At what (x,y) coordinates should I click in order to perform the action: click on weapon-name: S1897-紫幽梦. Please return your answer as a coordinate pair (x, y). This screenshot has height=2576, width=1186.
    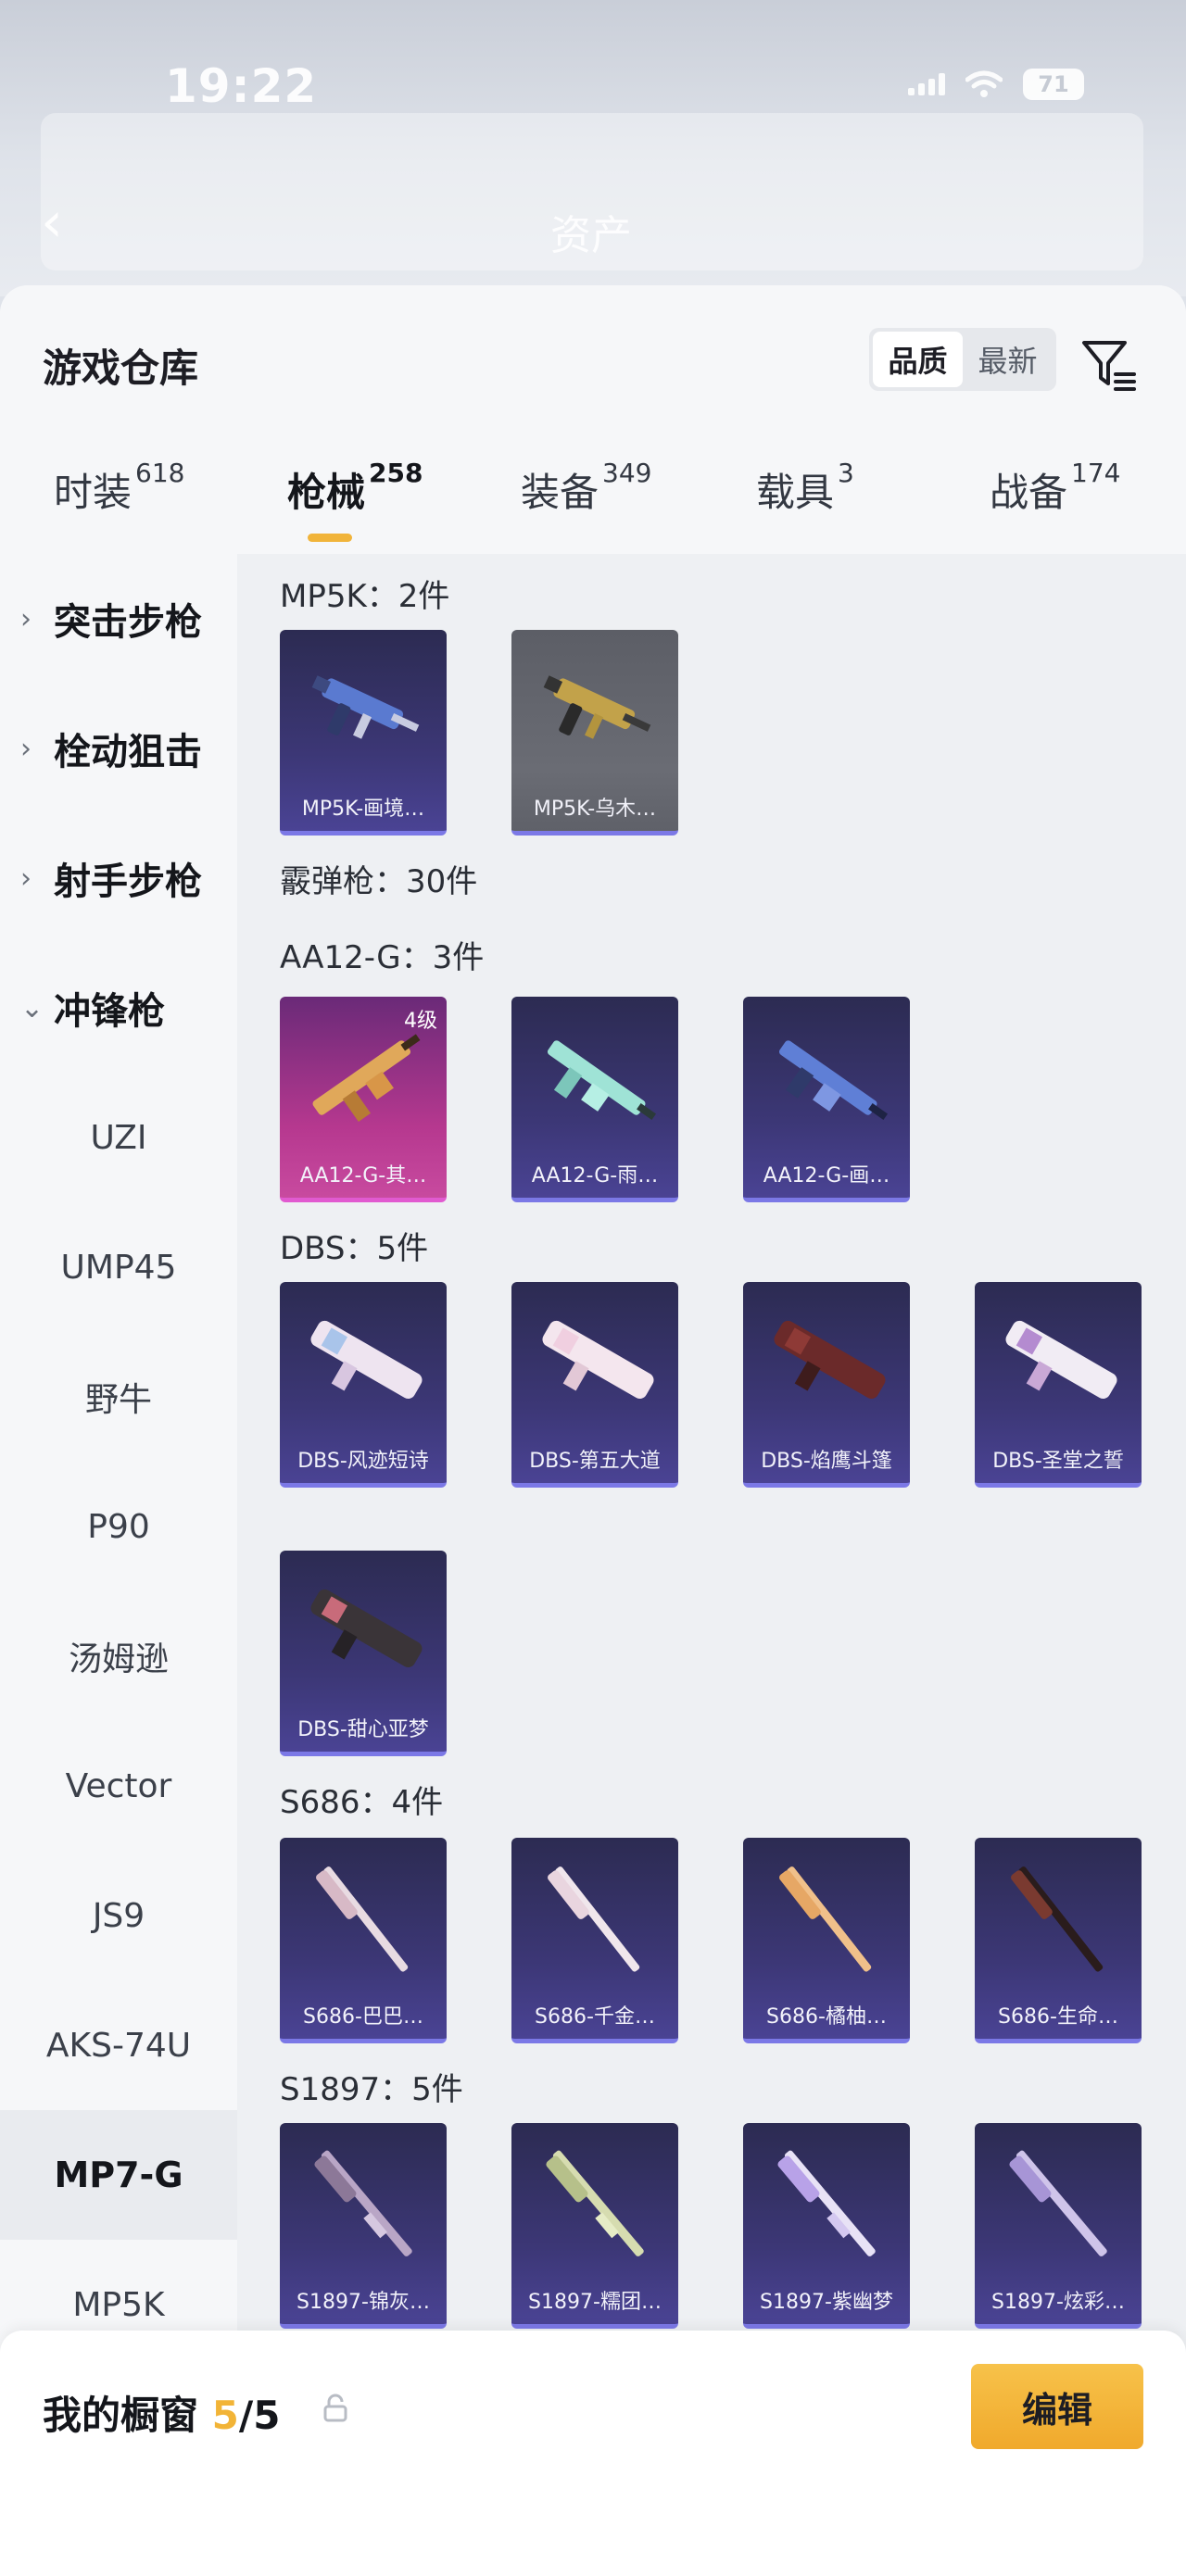
    Looking at the image, I should click on (826, 2302).